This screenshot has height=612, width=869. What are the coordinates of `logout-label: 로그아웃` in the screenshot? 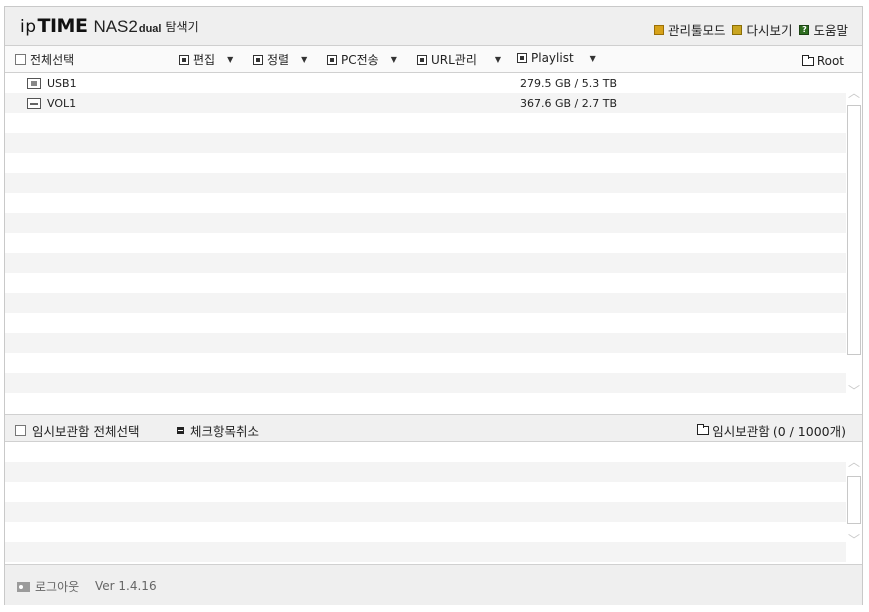 It's located at (57, 587).